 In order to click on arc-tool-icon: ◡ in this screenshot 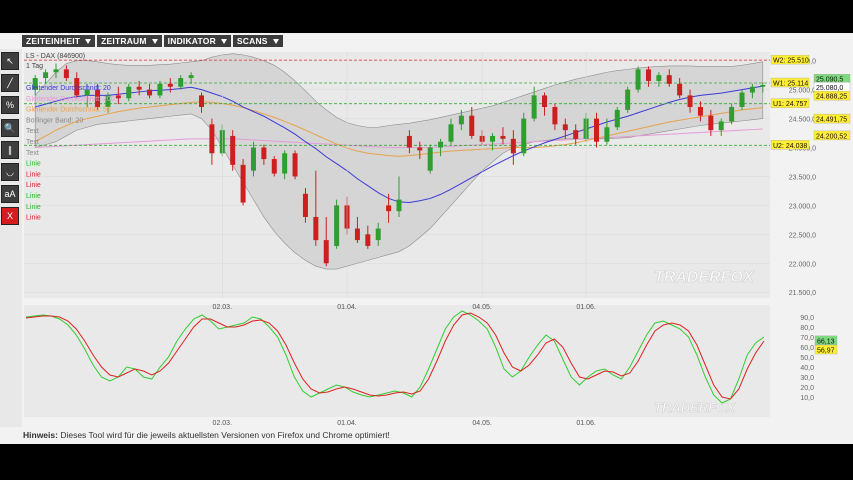, I will do `click(10, 172)`.